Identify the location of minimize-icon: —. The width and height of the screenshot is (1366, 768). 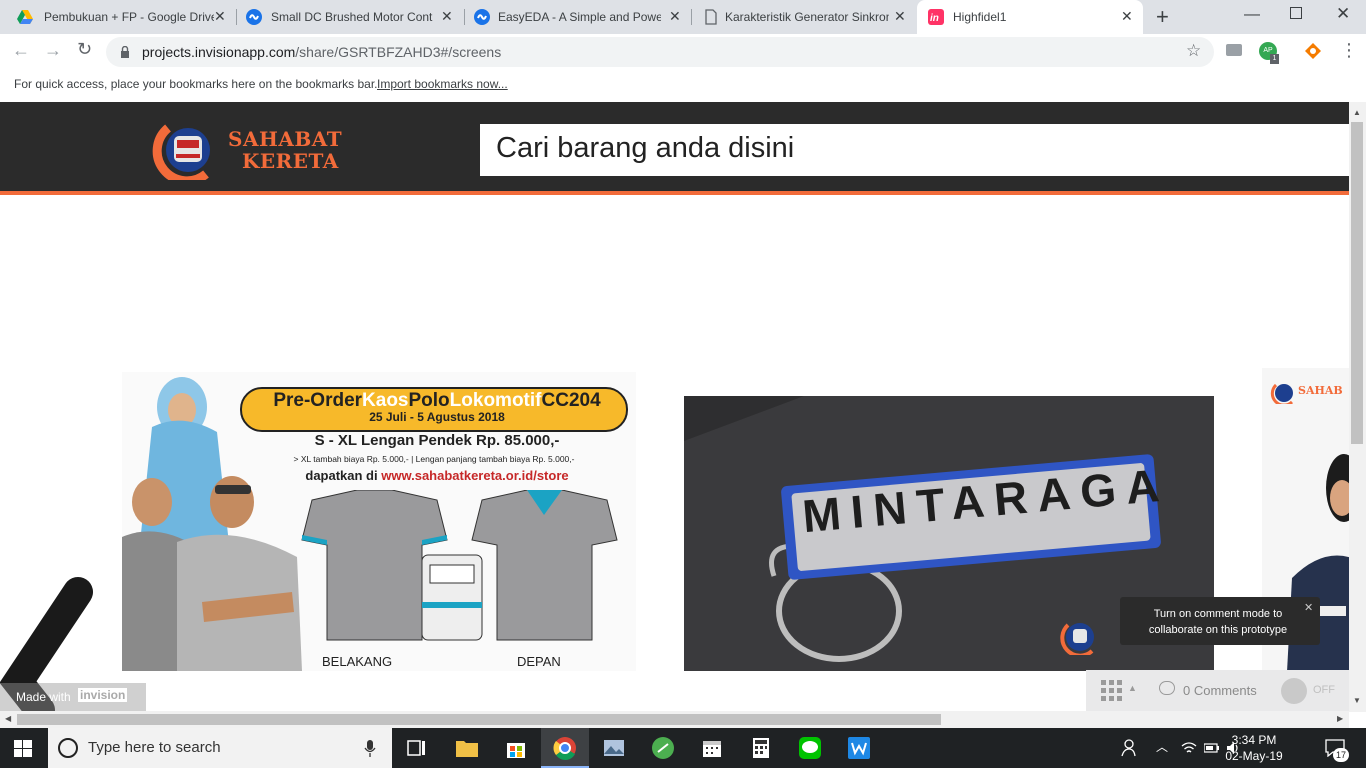
(1252, 15).